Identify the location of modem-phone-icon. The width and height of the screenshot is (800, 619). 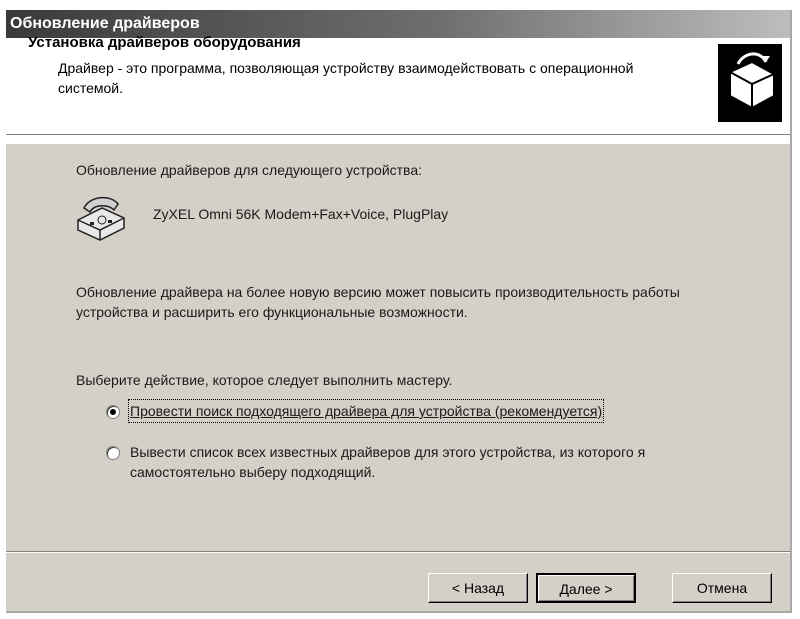
(101, 218).